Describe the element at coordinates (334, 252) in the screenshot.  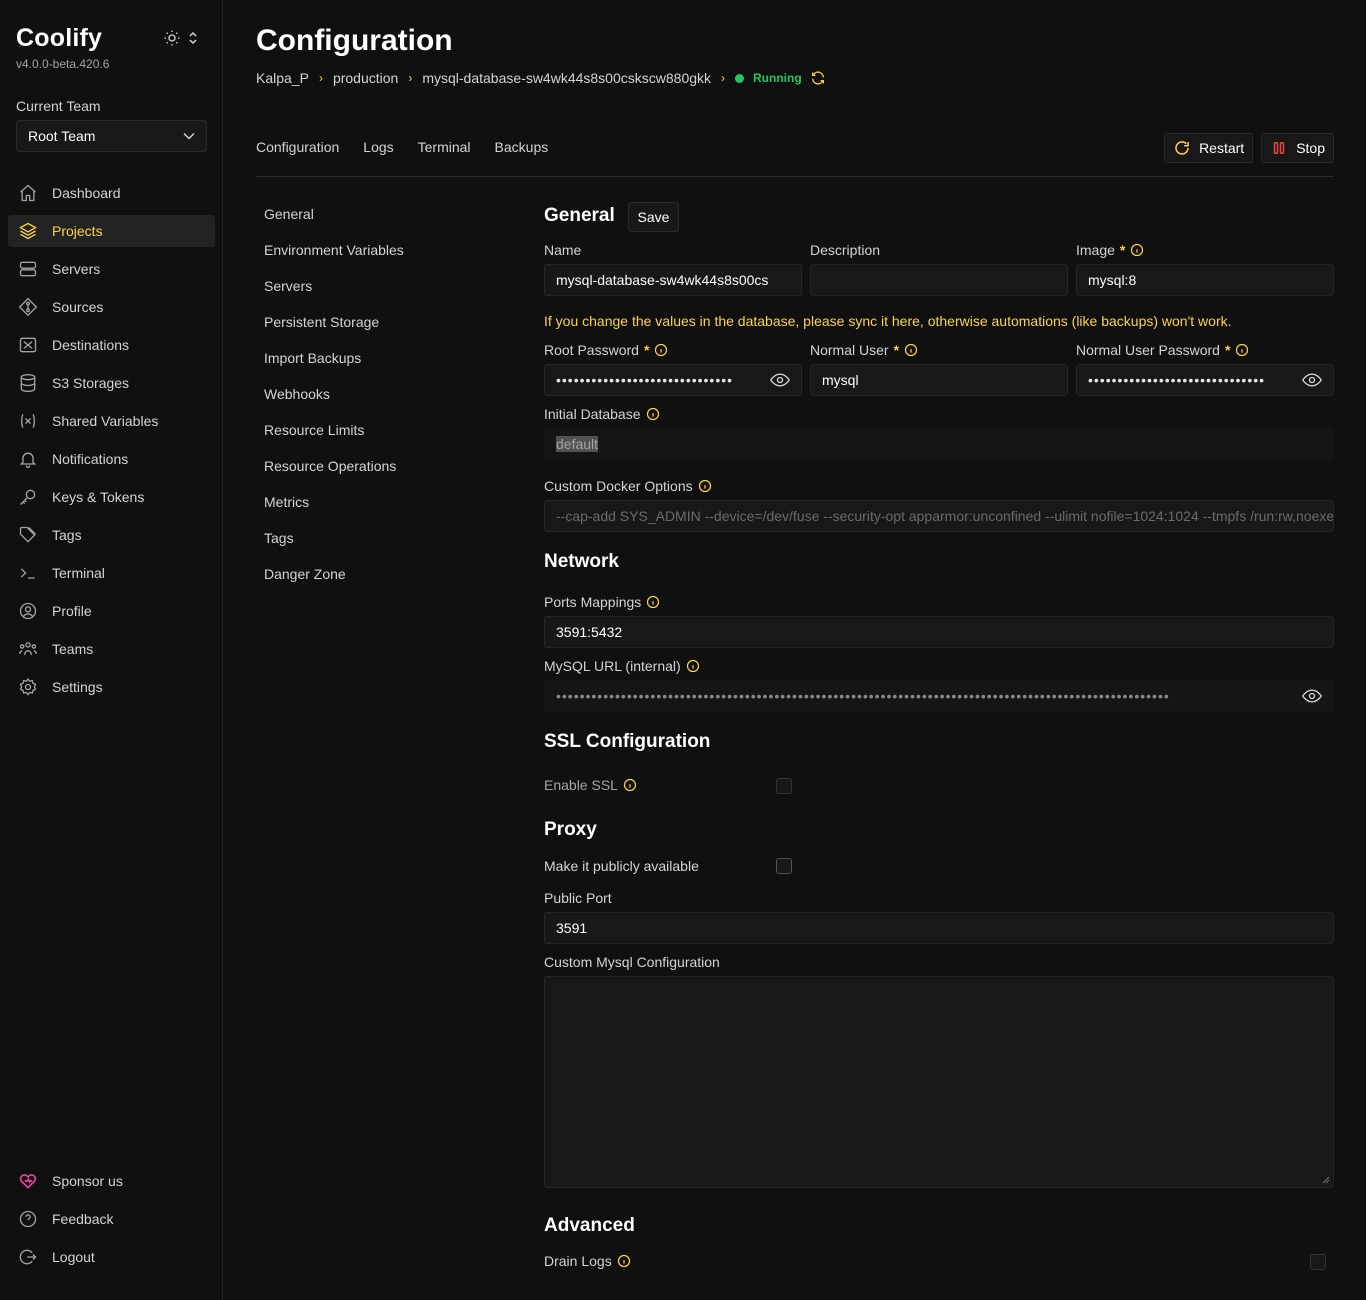
I see `subnav-environment-variables: Environment Variables` at that location.